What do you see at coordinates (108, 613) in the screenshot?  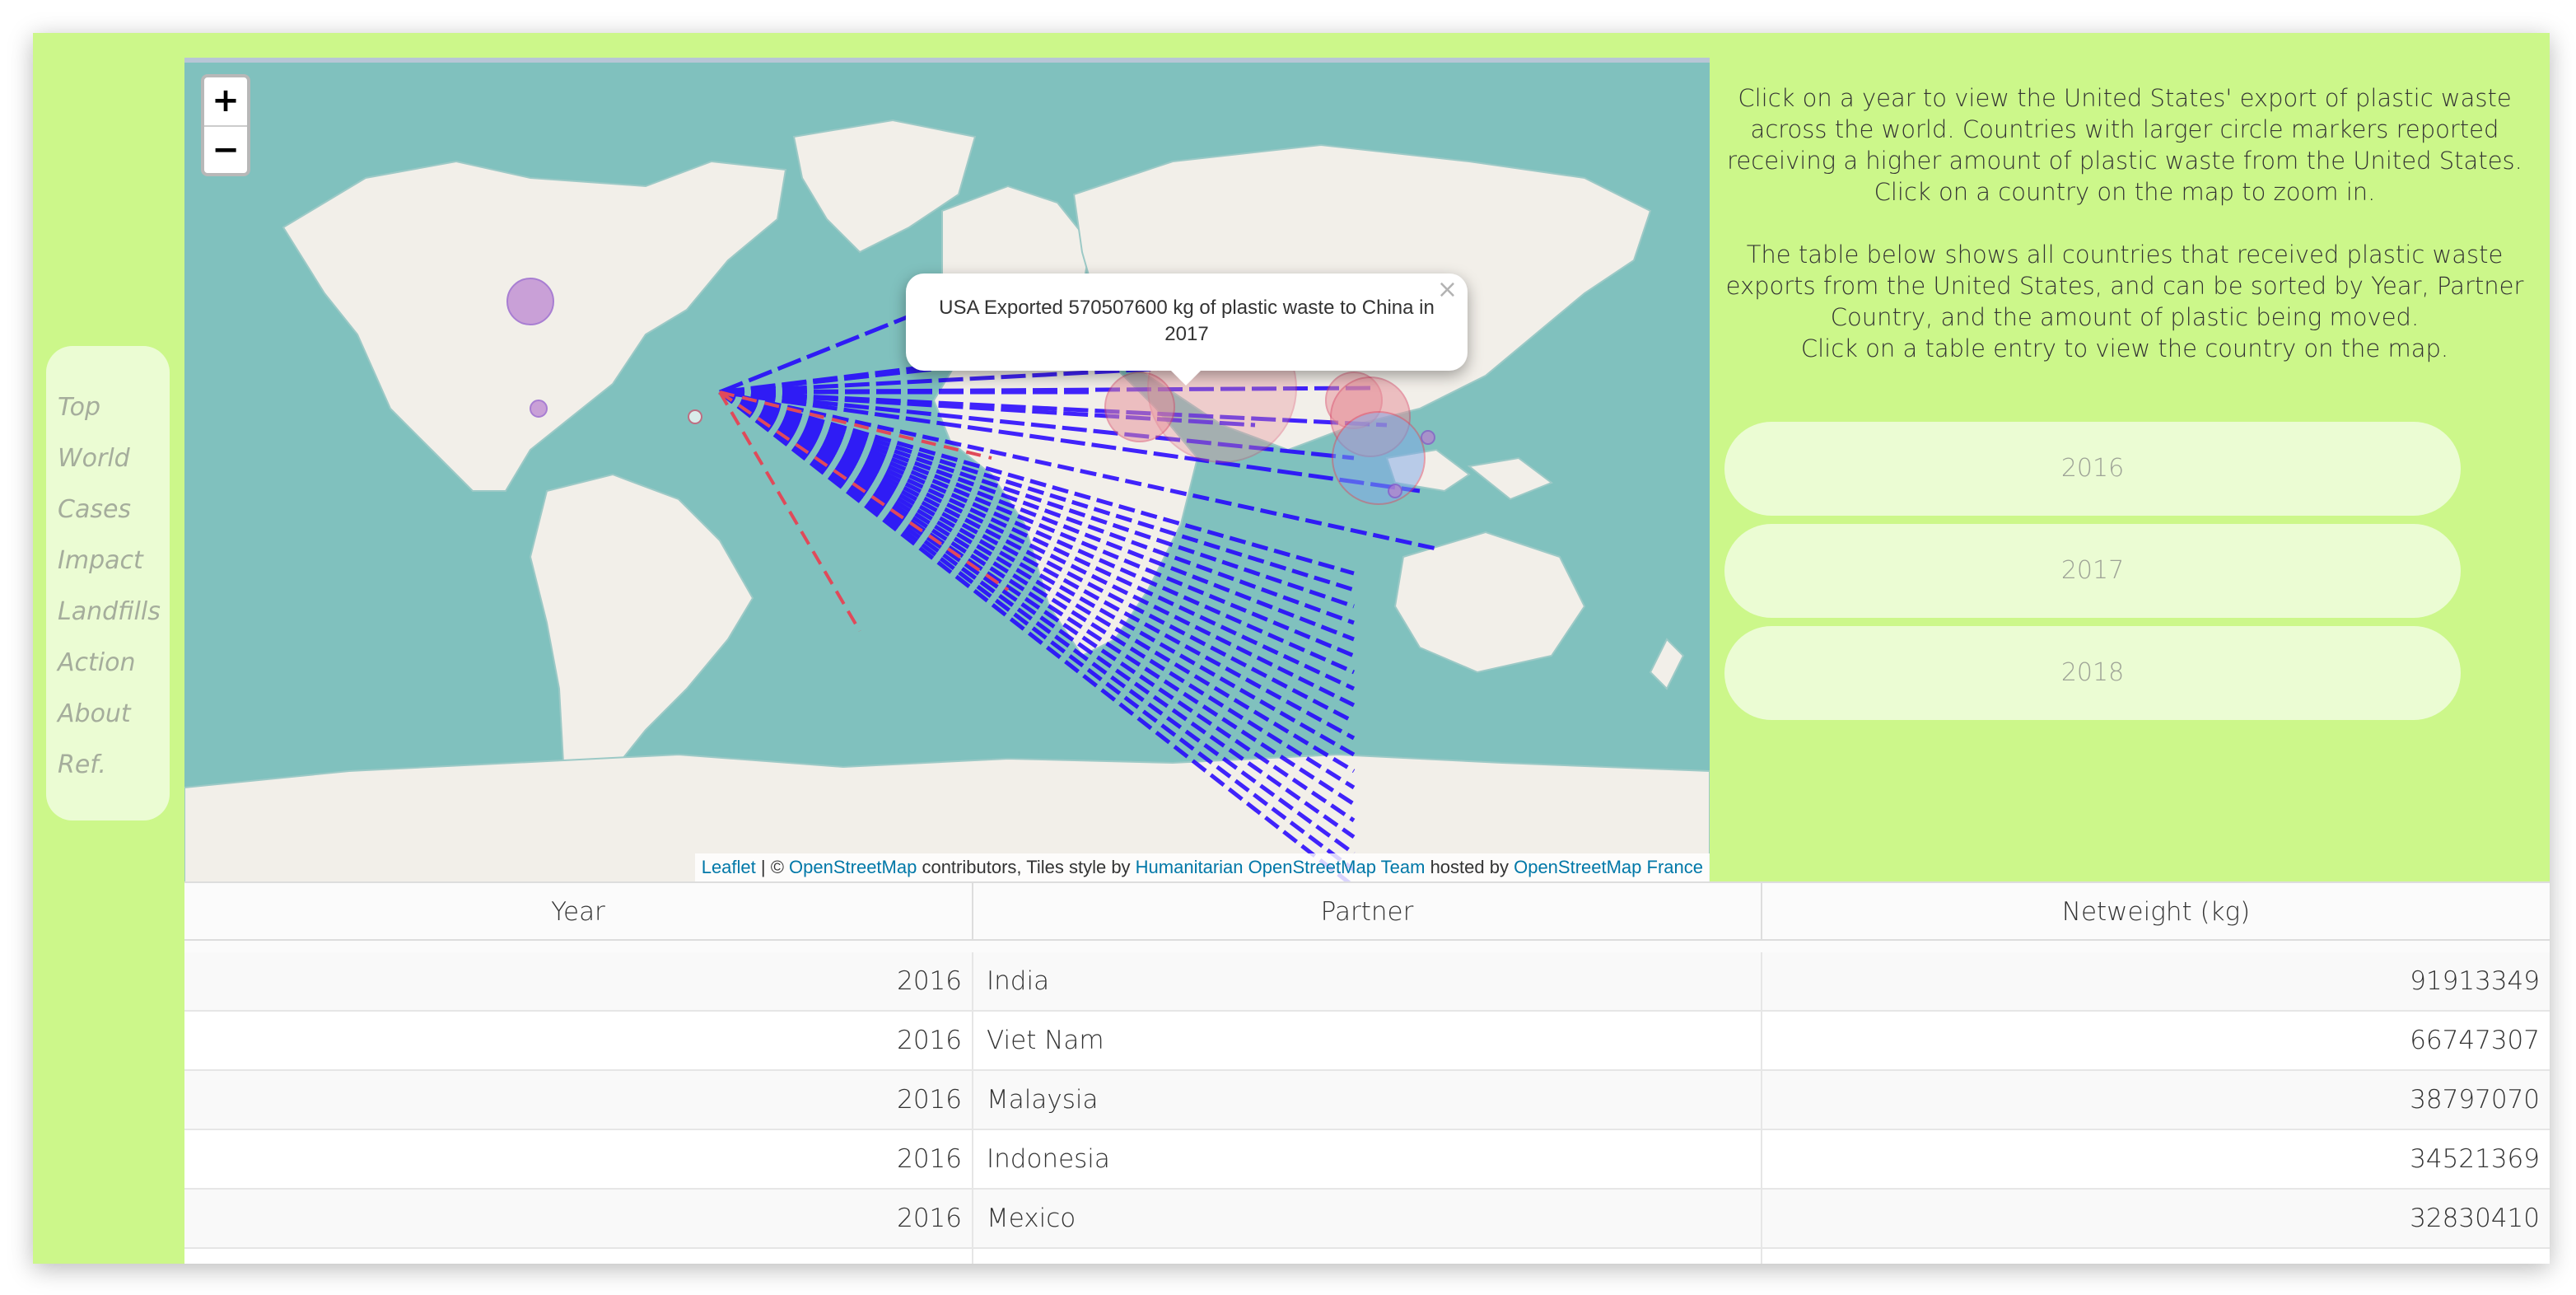 I see `nav-item-landfills: Landfills` at bounding box center [108, 613].